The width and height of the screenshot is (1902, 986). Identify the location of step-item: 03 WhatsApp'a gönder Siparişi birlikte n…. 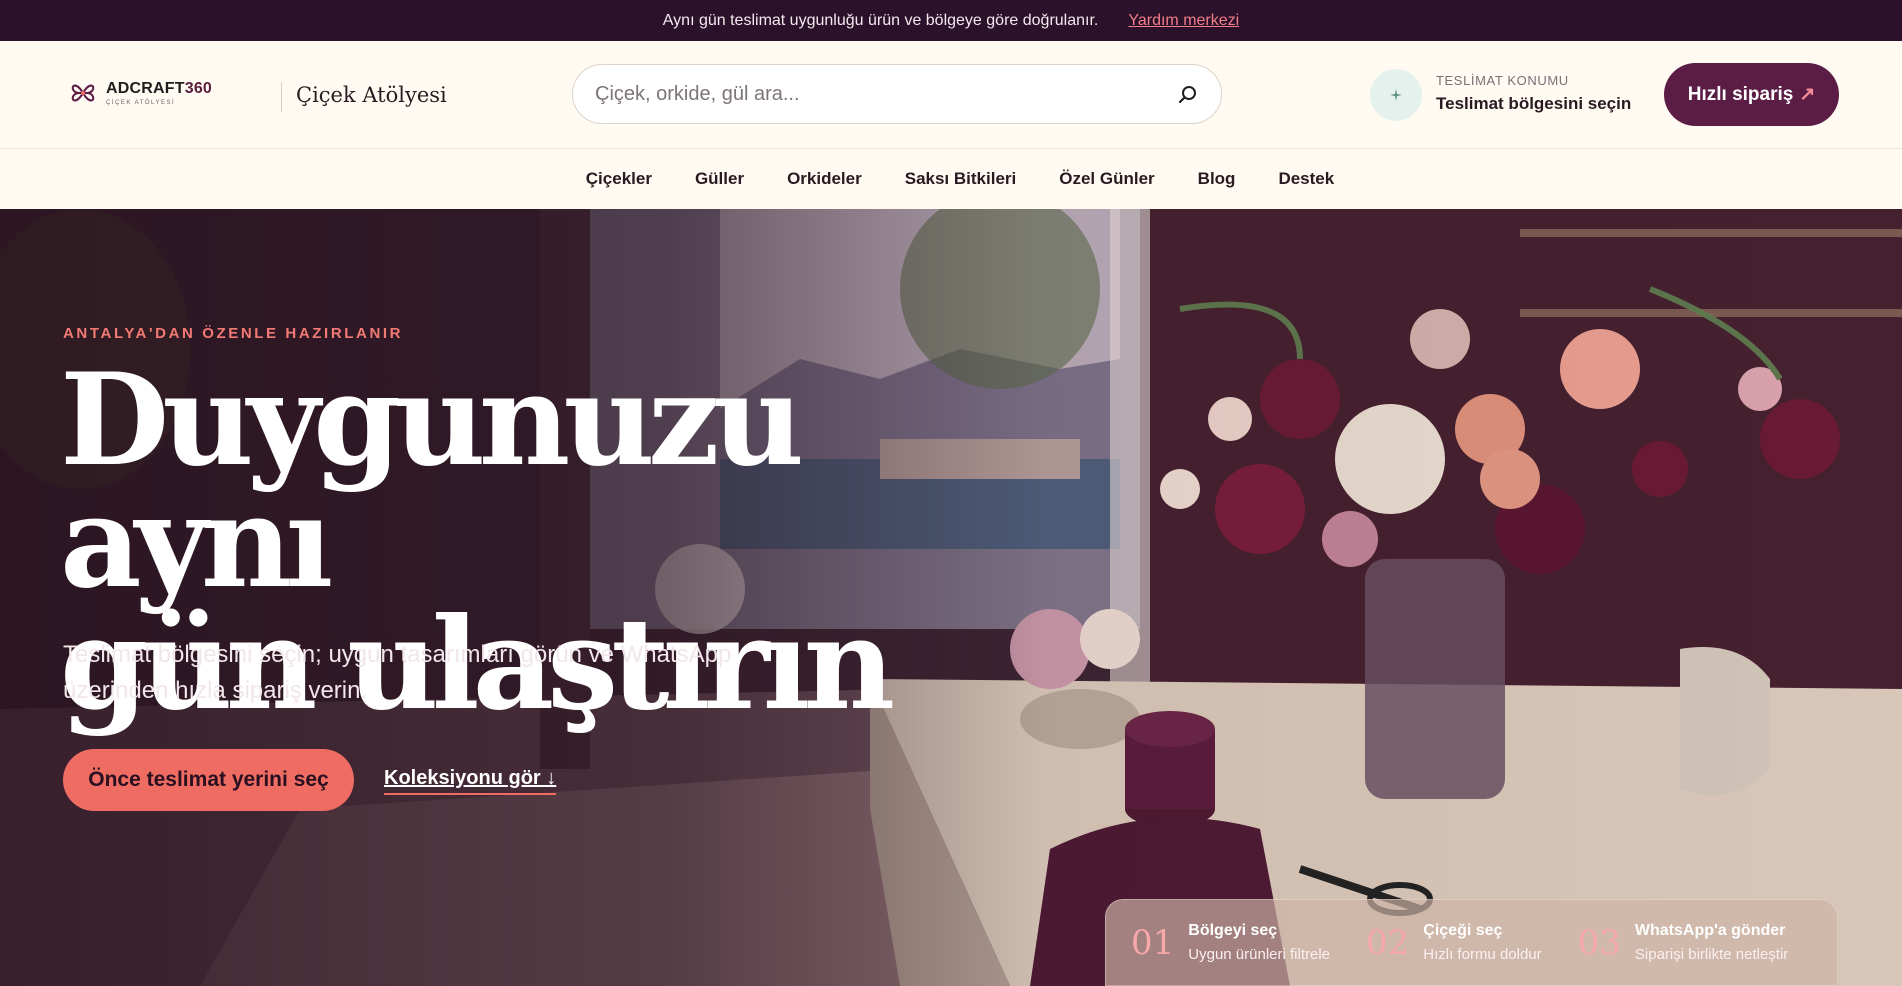
(1683, 942).